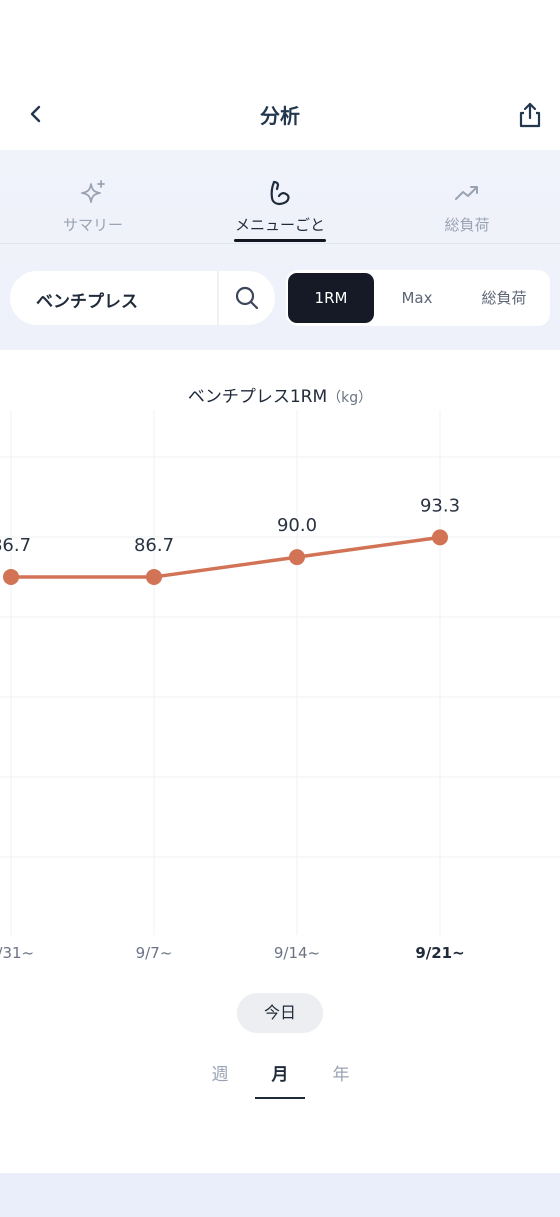  I want to click on app-header: 分析, so click(280, 115).